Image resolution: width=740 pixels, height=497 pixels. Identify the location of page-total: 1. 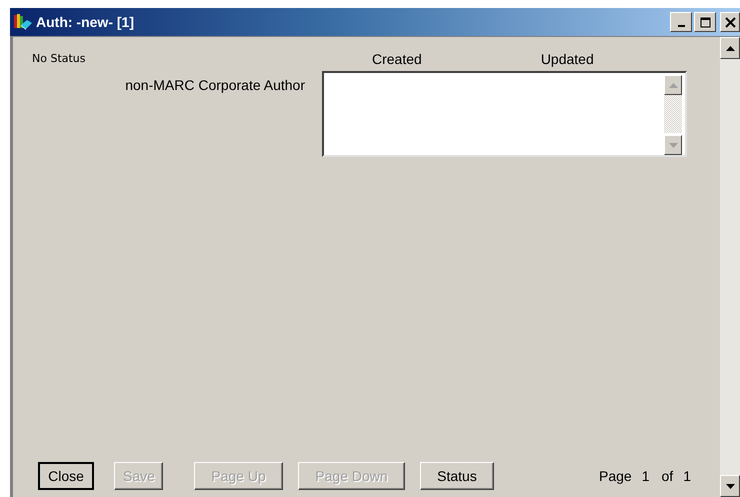
(687, 476).